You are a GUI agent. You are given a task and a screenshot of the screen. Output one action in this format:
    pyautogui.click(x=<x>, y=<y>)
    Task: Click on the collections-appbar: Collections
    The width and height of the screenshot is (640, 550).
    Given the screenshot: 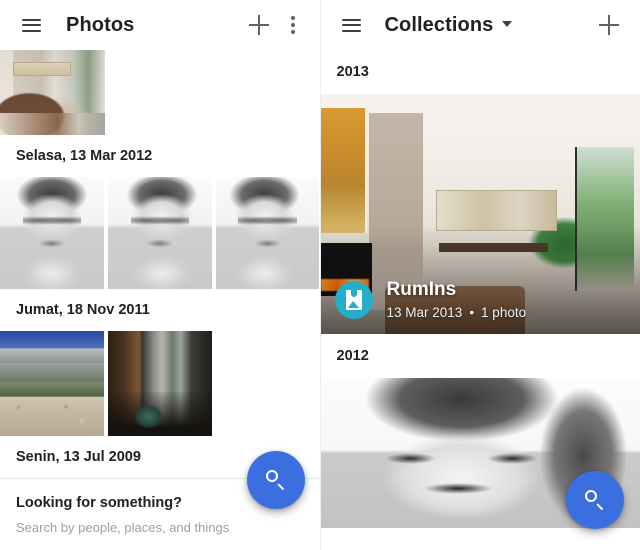 What is the action you would take?
    pyautogui.click(x=480, y=25)
    